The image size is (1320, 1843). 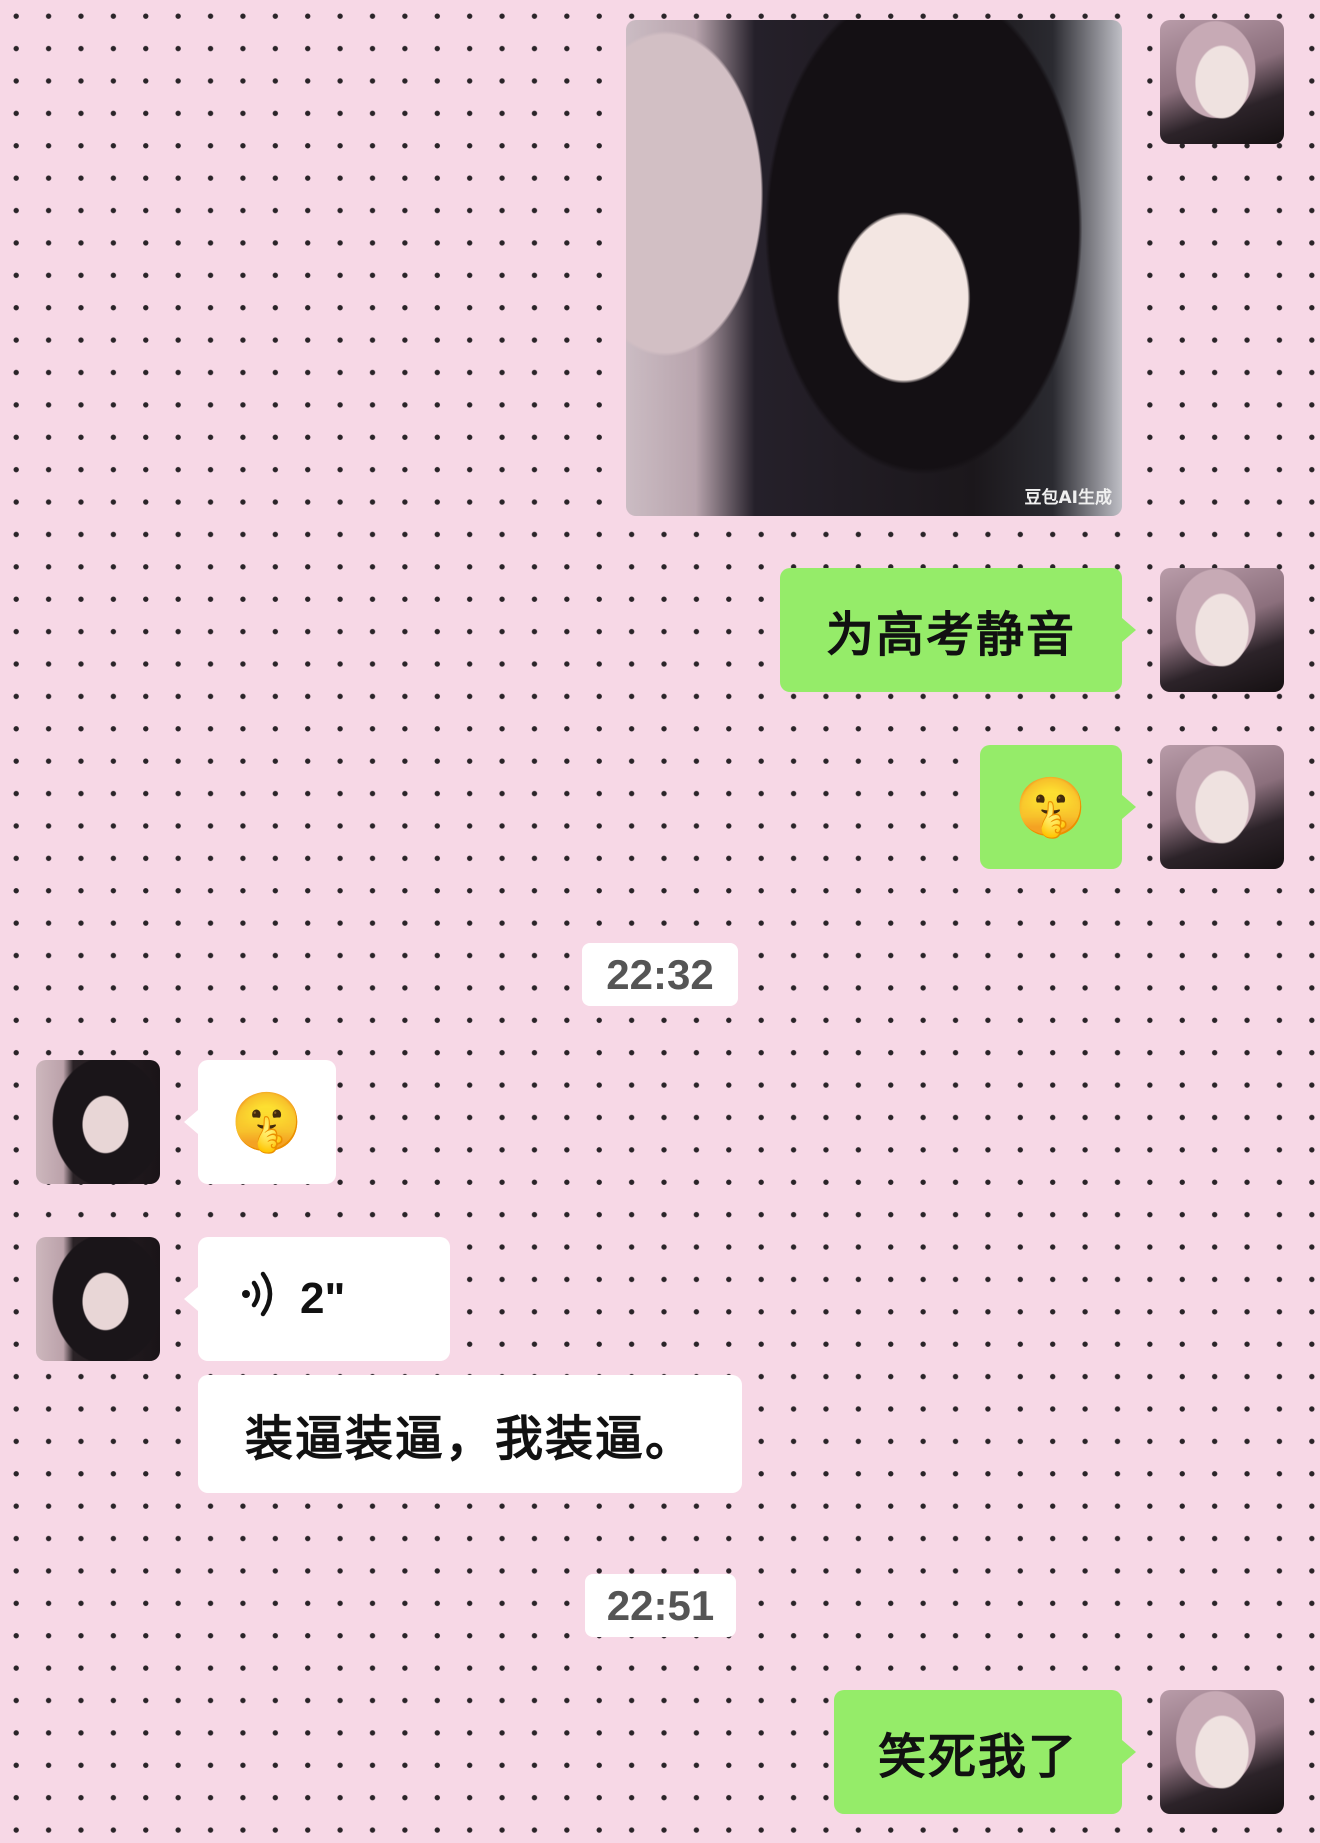 What do you see at coordinates (874, 268) in the screenshot?
I see `sent-image: 豆包AI生成` at bounding box center [874, 268].